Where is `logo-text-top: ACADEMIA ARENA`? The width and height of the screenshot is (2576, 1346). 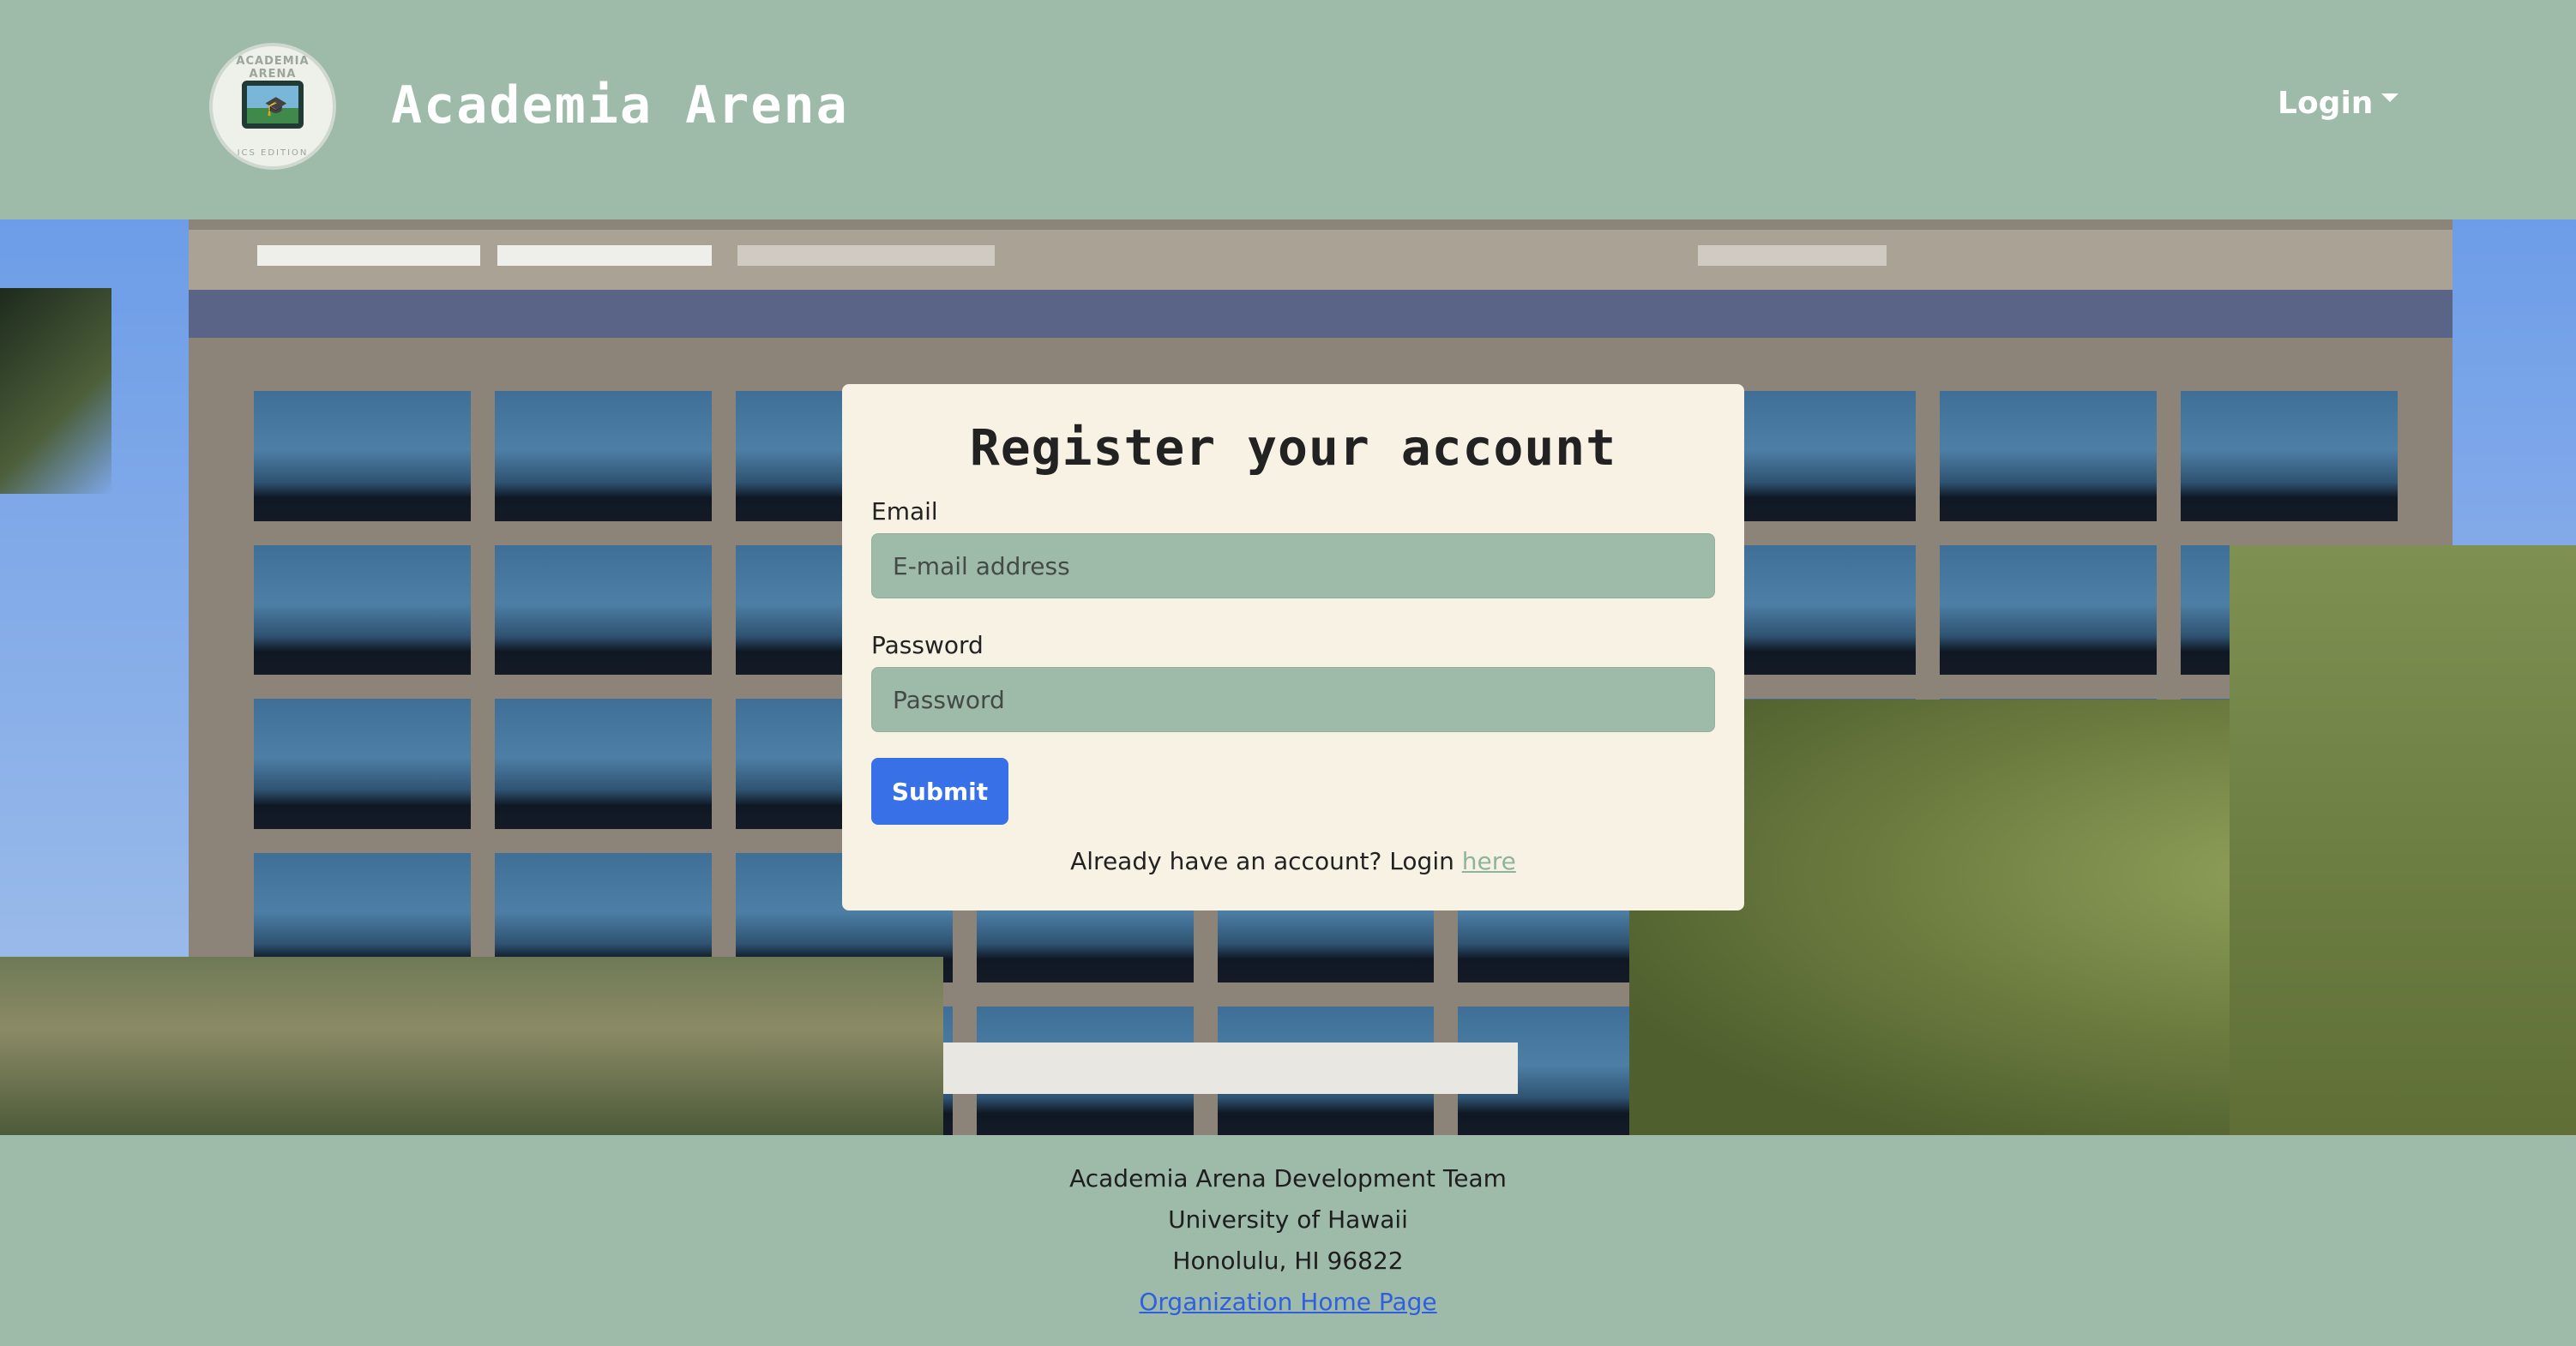
logo-text-top: ACADEMIA ARENA is located at coordinates (273, 68).